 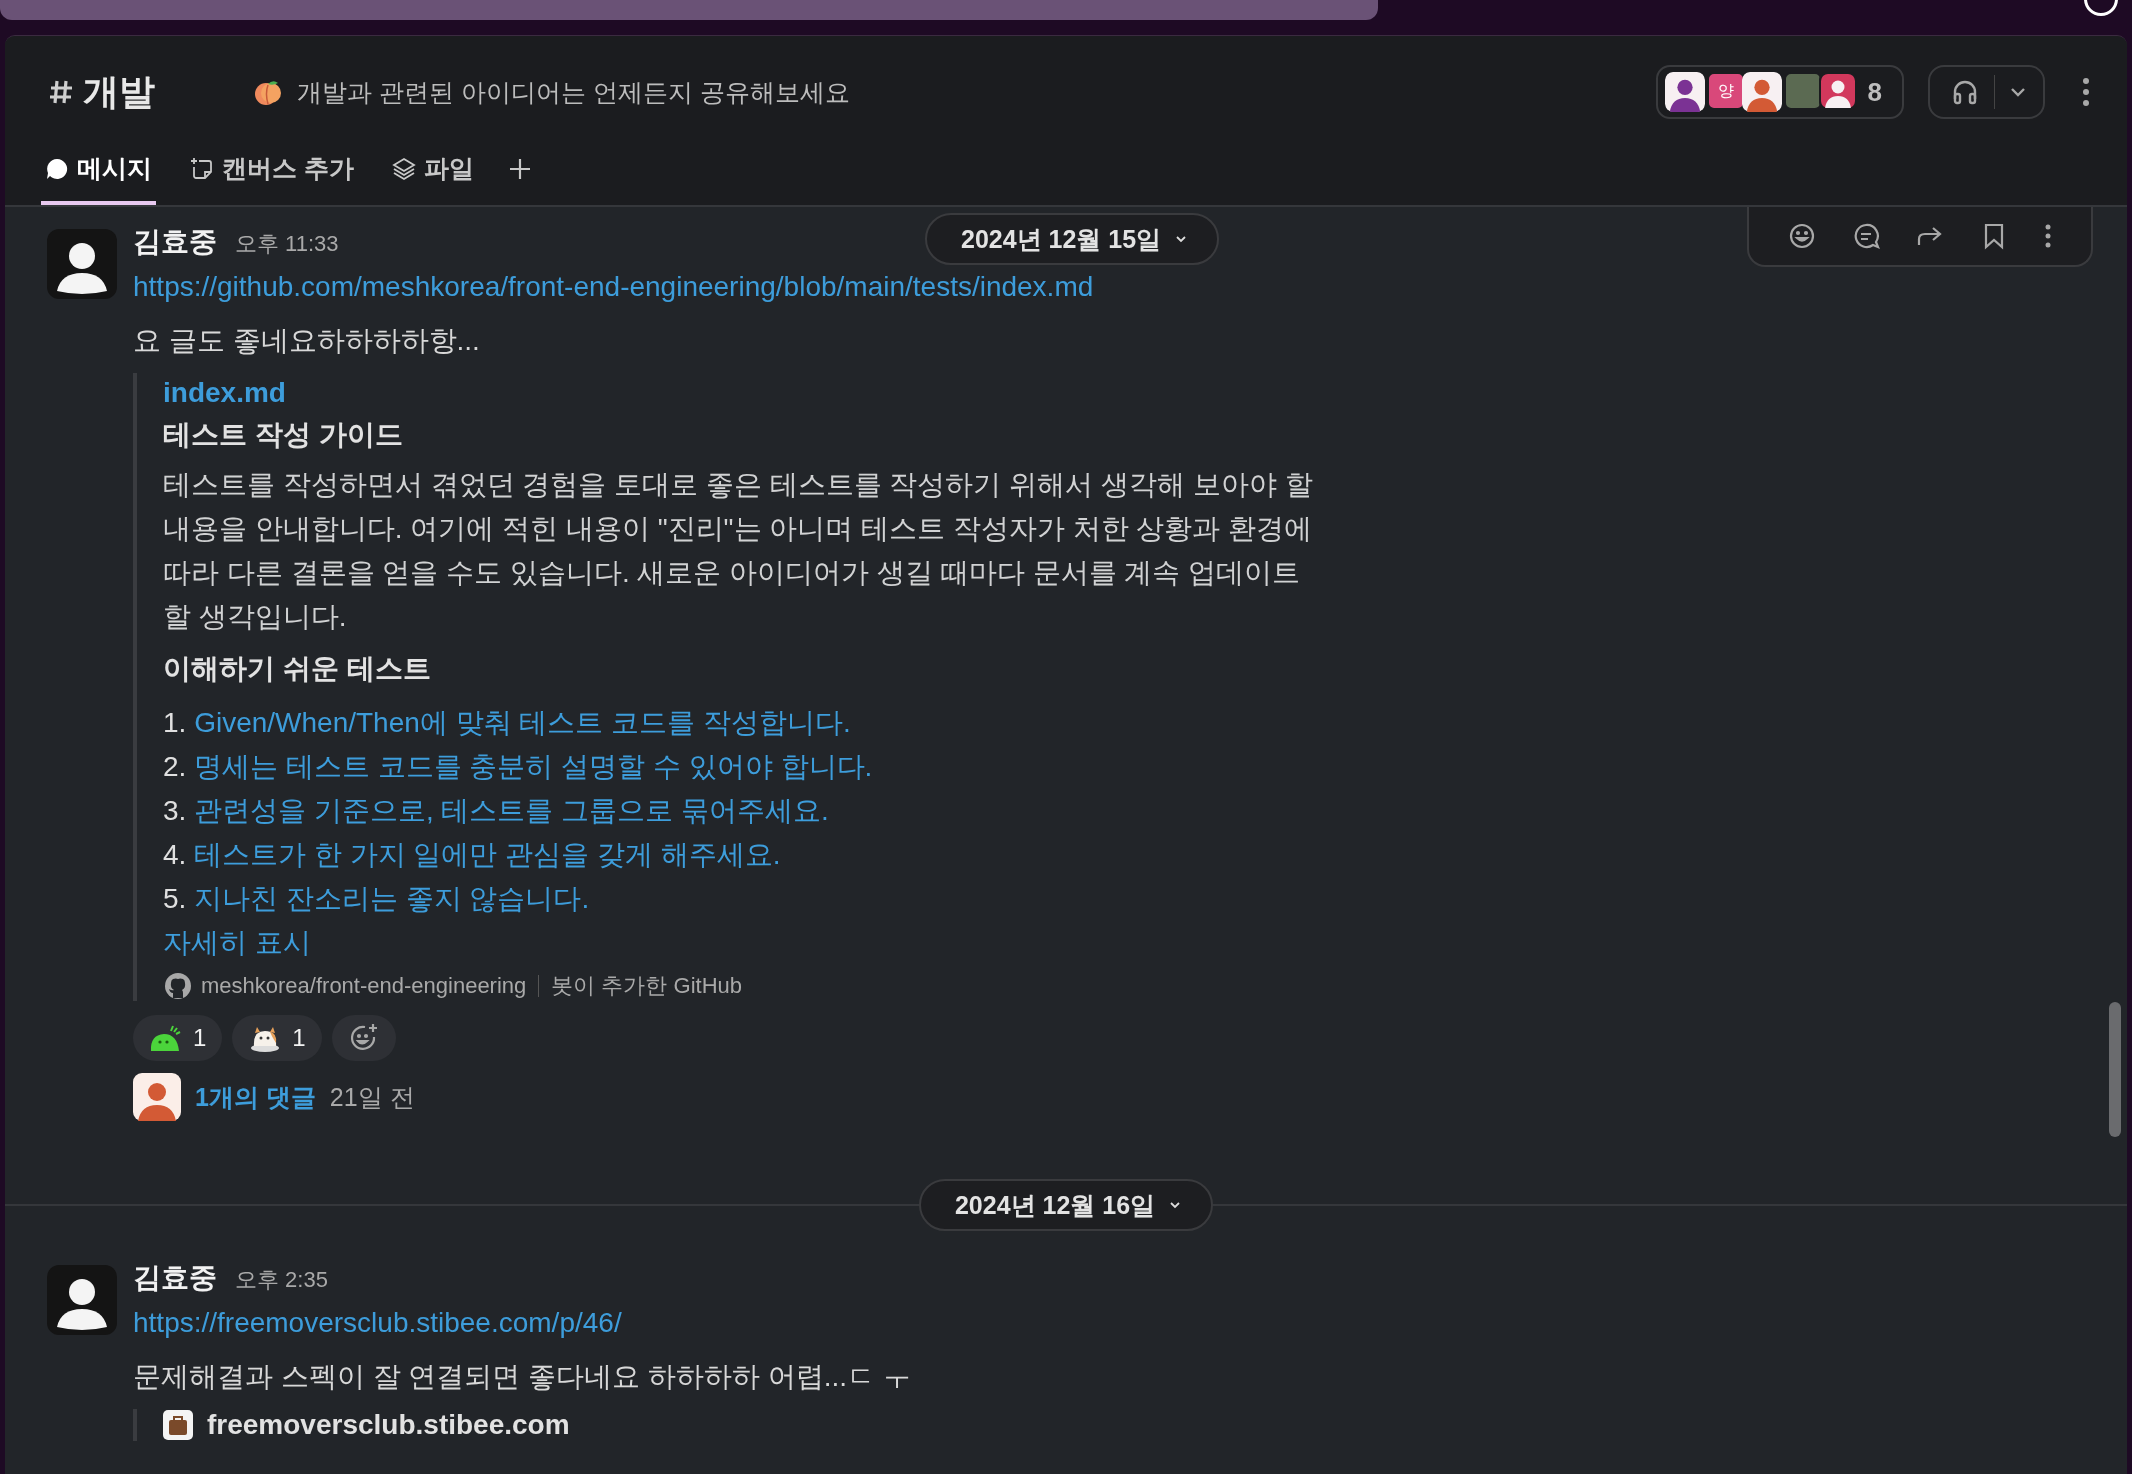 I want to click on tab: 메시지, so click(x=98, y=178).